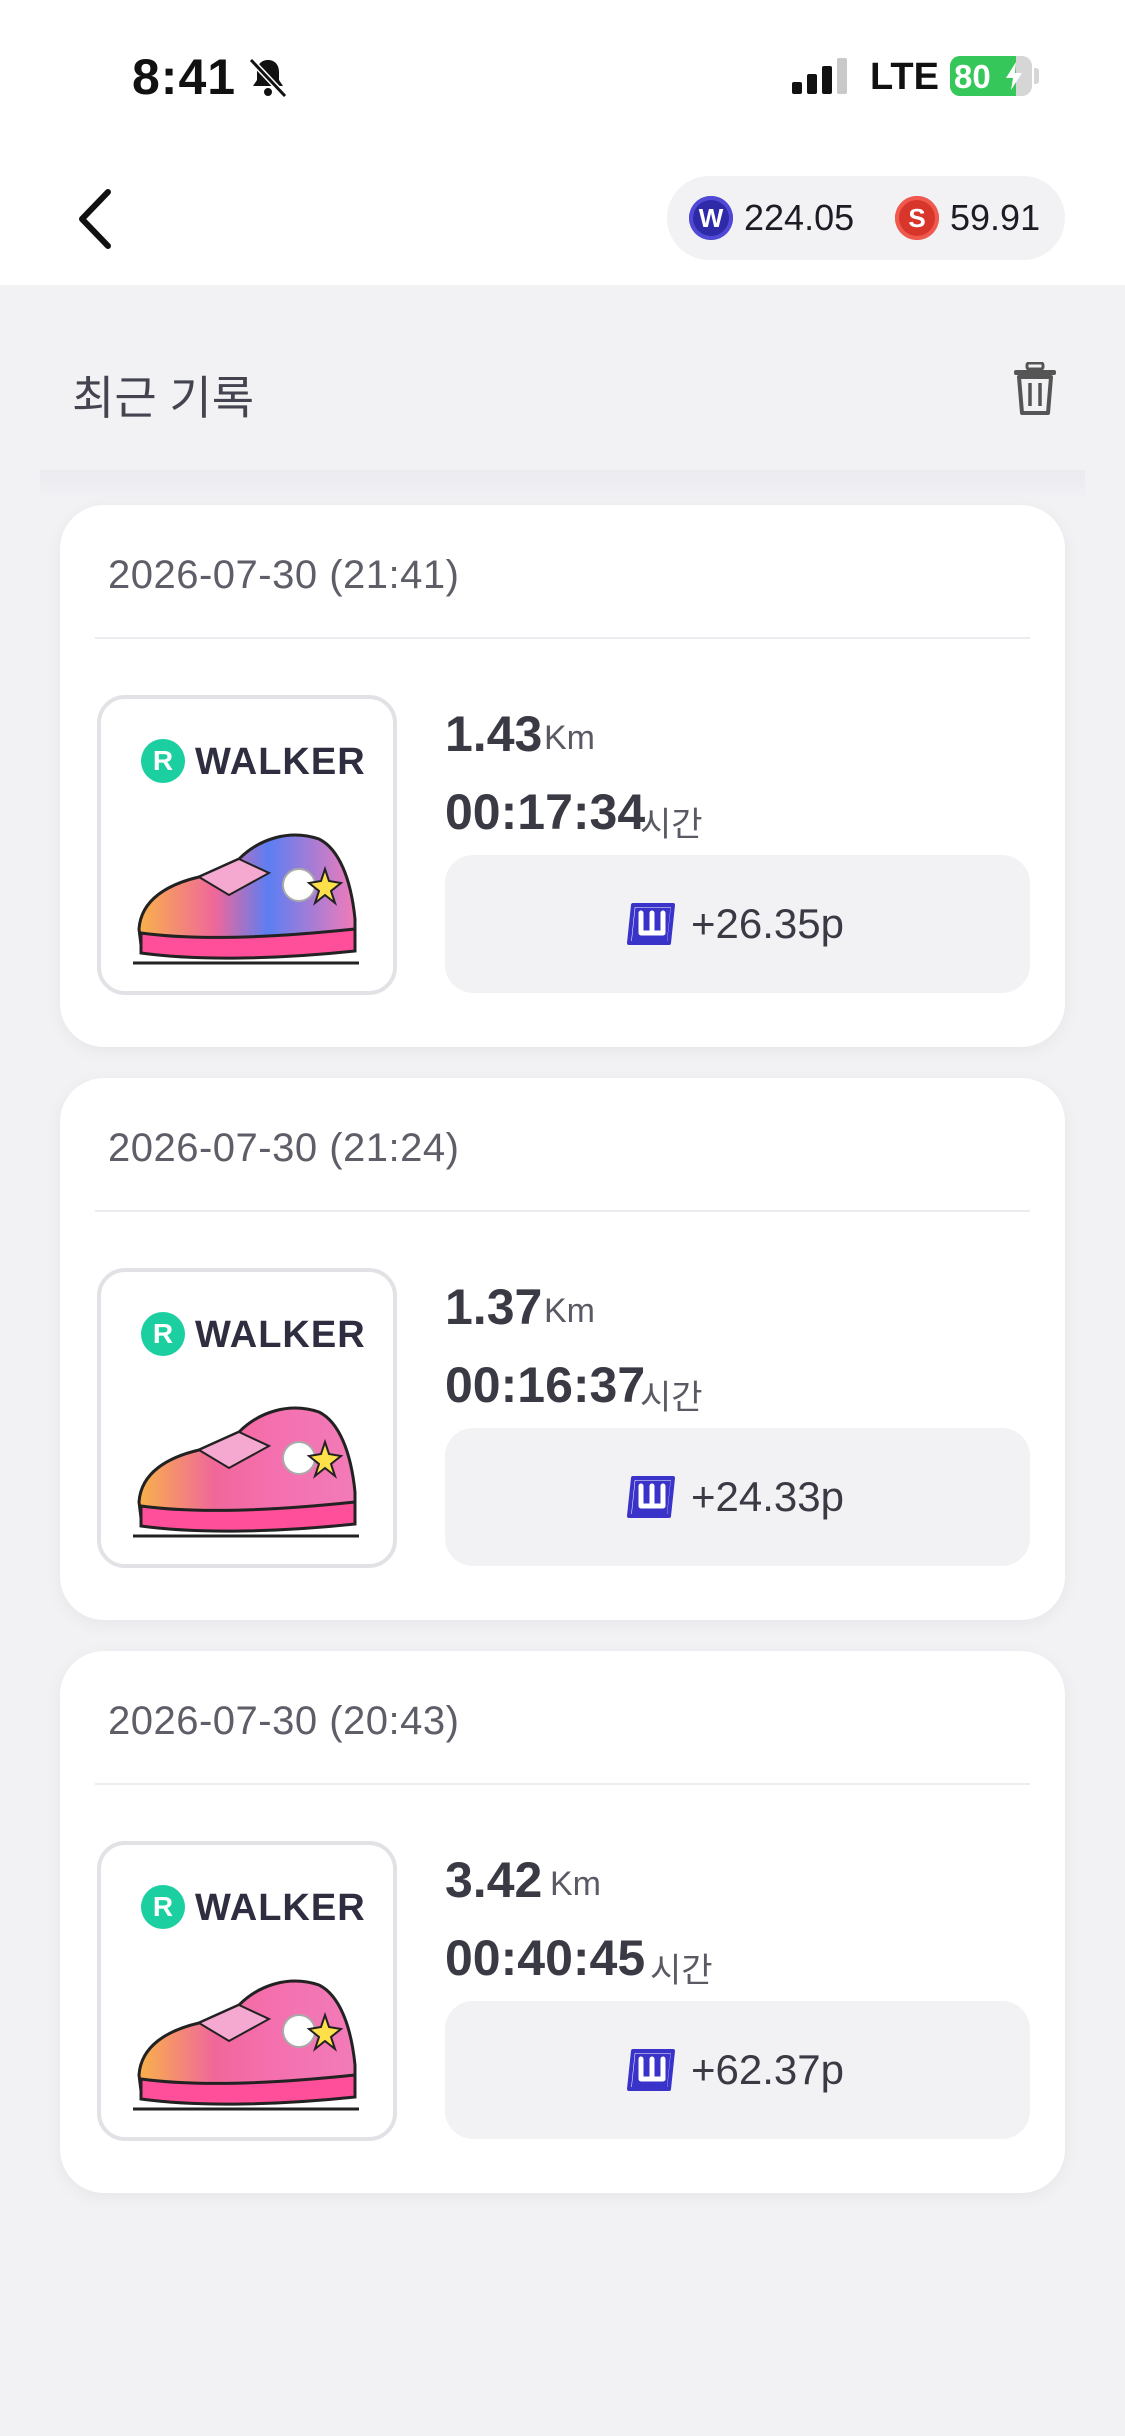  I want to click on reward-badge: +26.35p, so click(737, 924).